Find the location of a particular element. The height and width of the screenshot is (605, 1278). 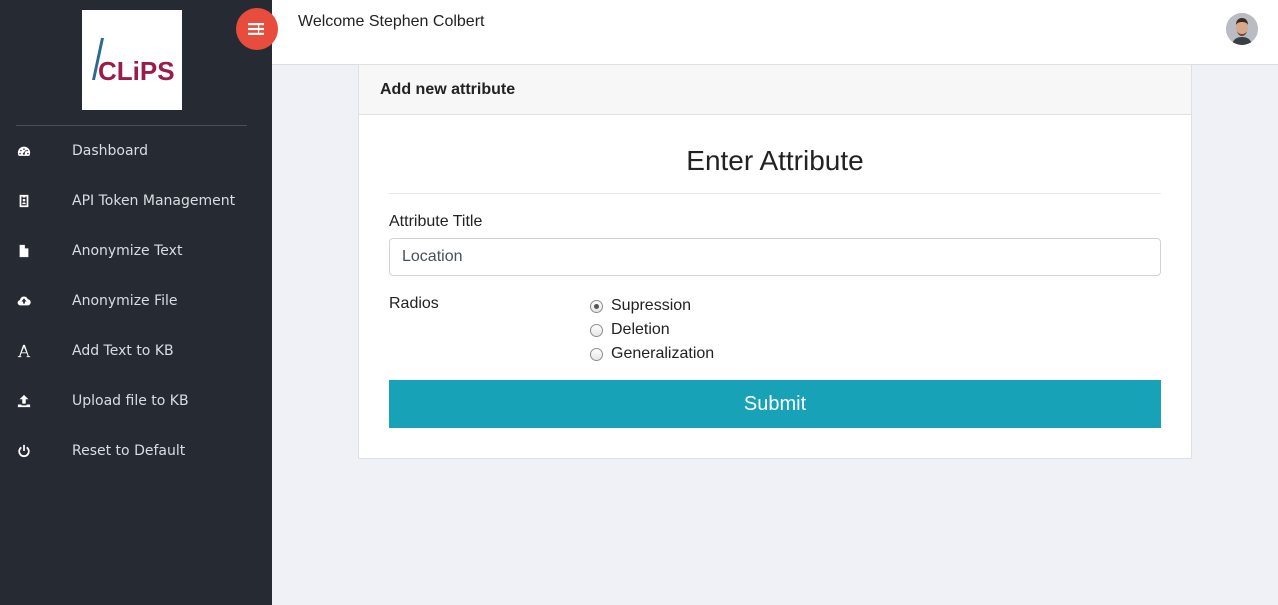

sidebar-toggle-button is located at coordinates (257, 29).